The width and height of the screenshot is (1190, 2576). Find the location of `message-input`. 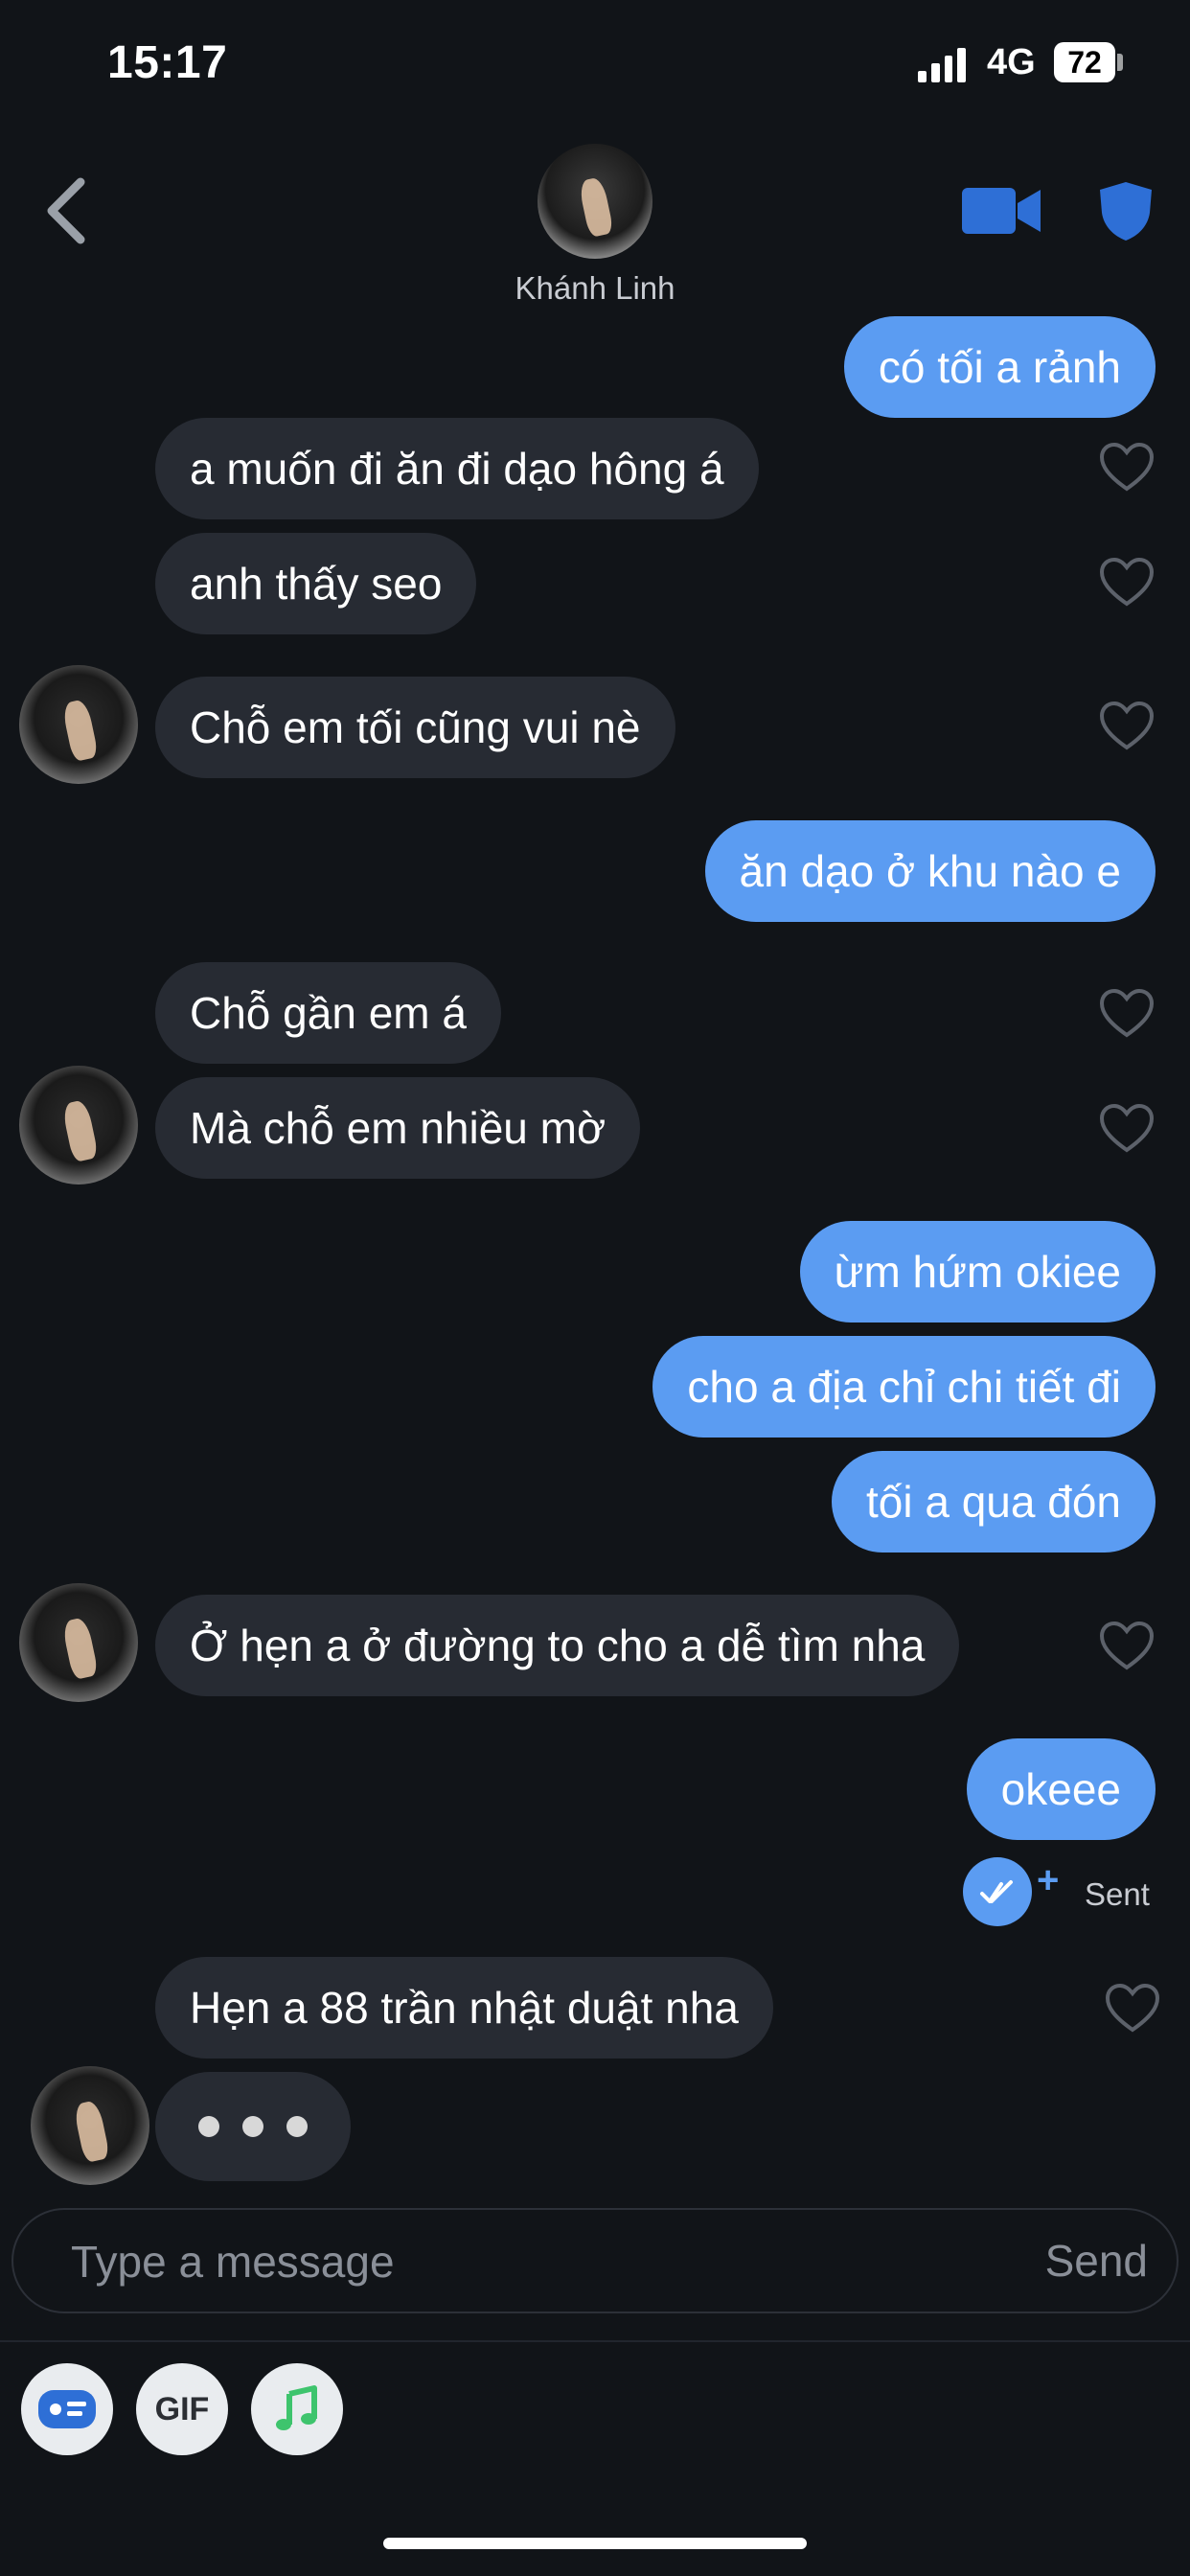

message-input is located at coordinates (502, 2261).